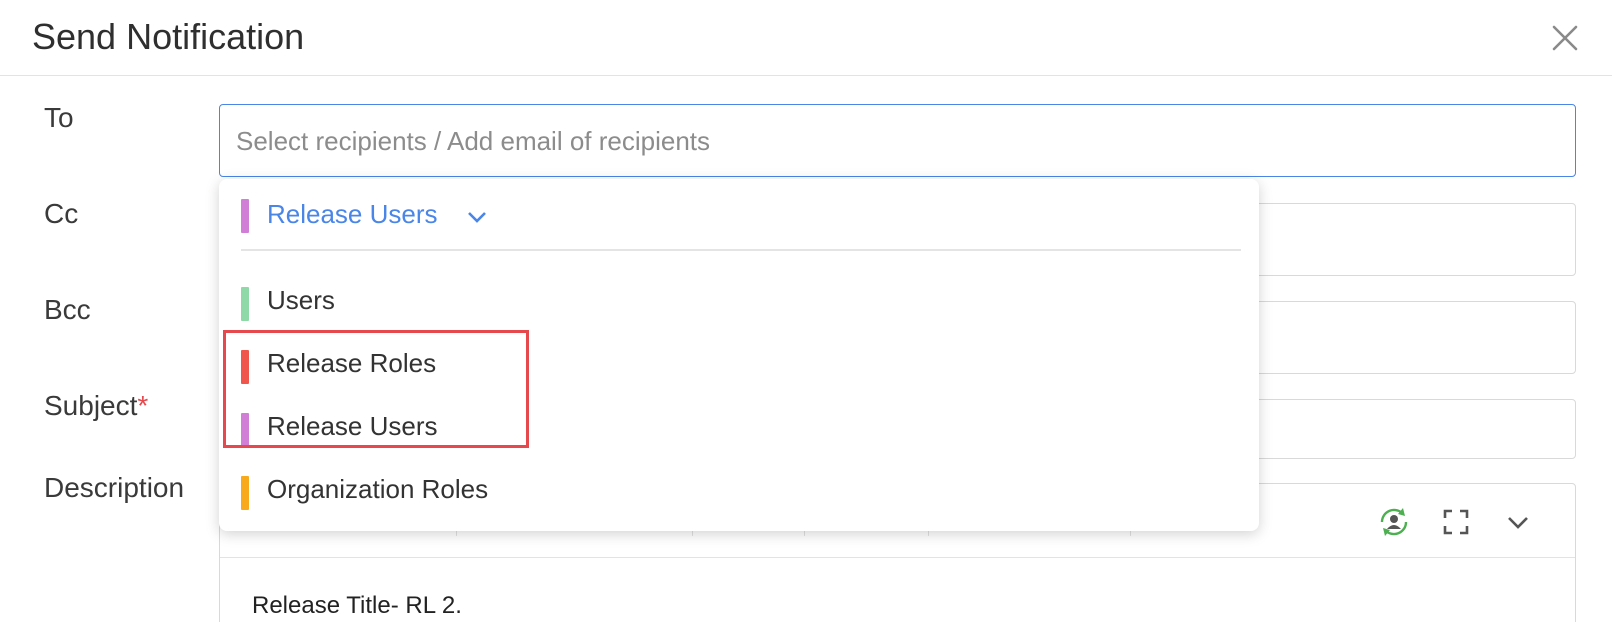 This screenshot has height=622, width=1612. What do you see at coordinates (1565, 38) in the screenshot?
I see `close-icon` at bounding box center [1565, 38].